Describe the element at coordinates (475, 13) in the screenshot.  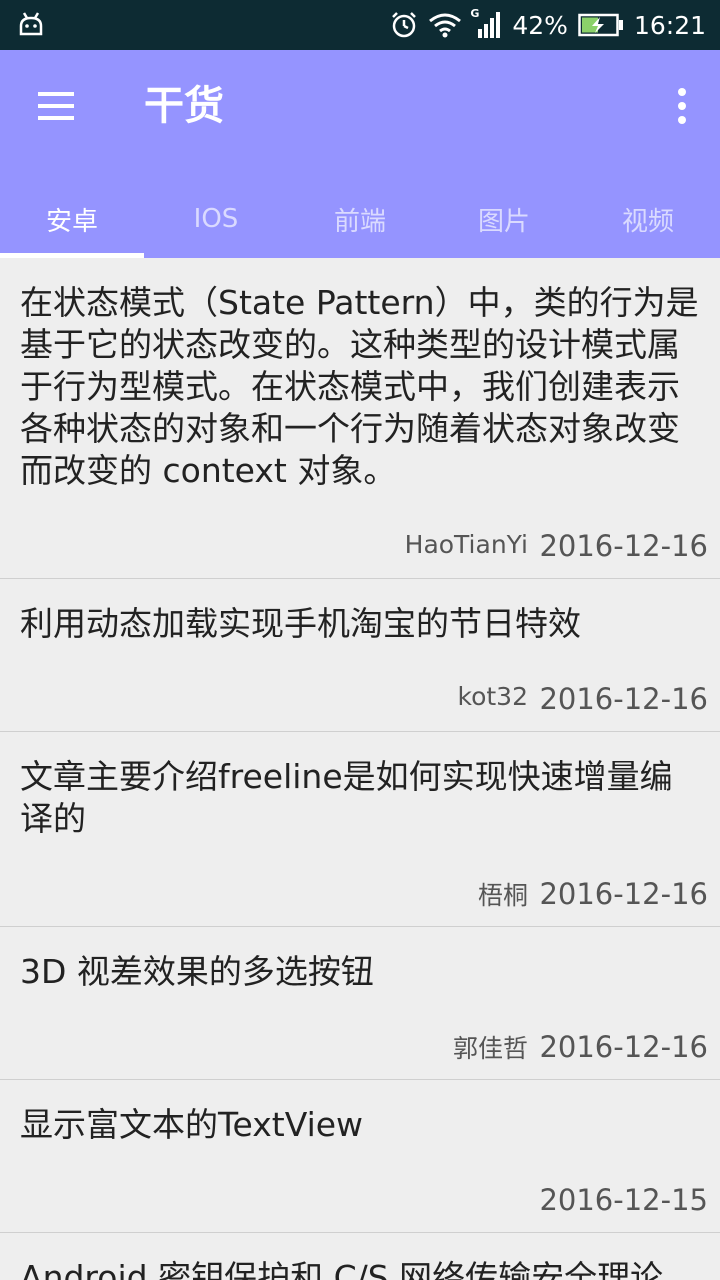
I see `network-type: G` at that location.